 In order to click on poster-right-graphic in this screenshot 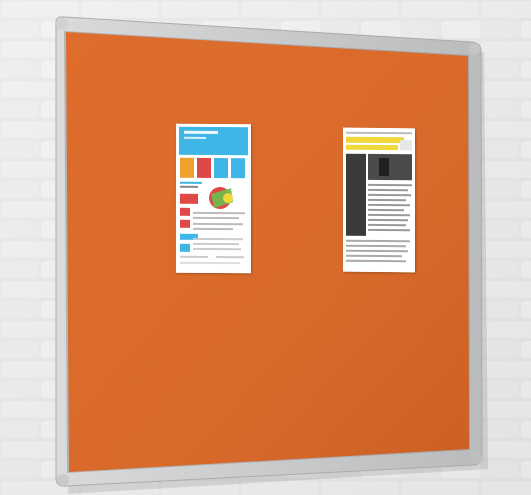, I will do `click(379, 200)`.